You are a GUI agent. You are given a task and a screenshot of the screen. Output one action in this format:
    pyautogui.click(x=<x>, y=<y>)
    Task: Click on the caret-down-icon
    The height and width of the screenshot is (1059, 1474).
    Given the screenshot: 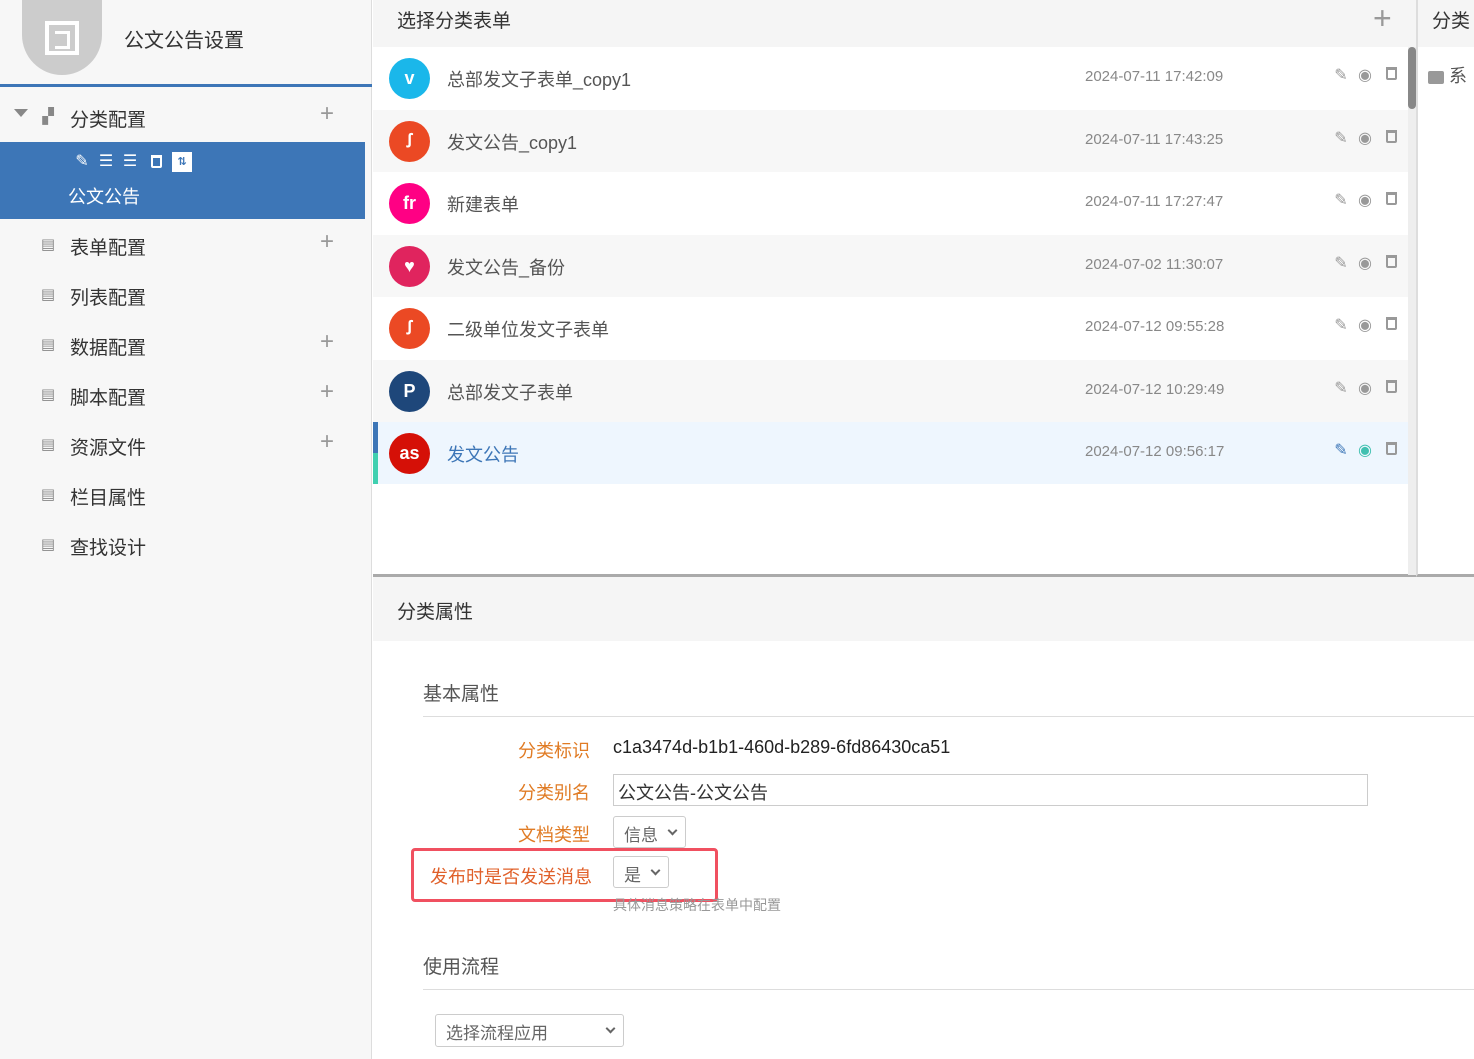 What is the action you would take?
    pyautogui.click(x=21, y=113)
    